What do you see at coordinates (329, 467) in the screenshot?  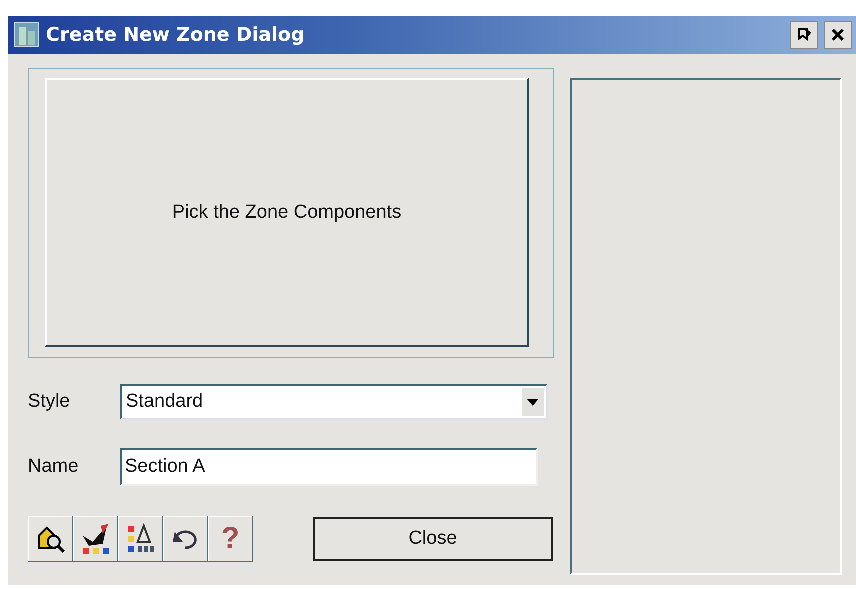 I see `name-field: Section A` at bounding box center [329, 467].